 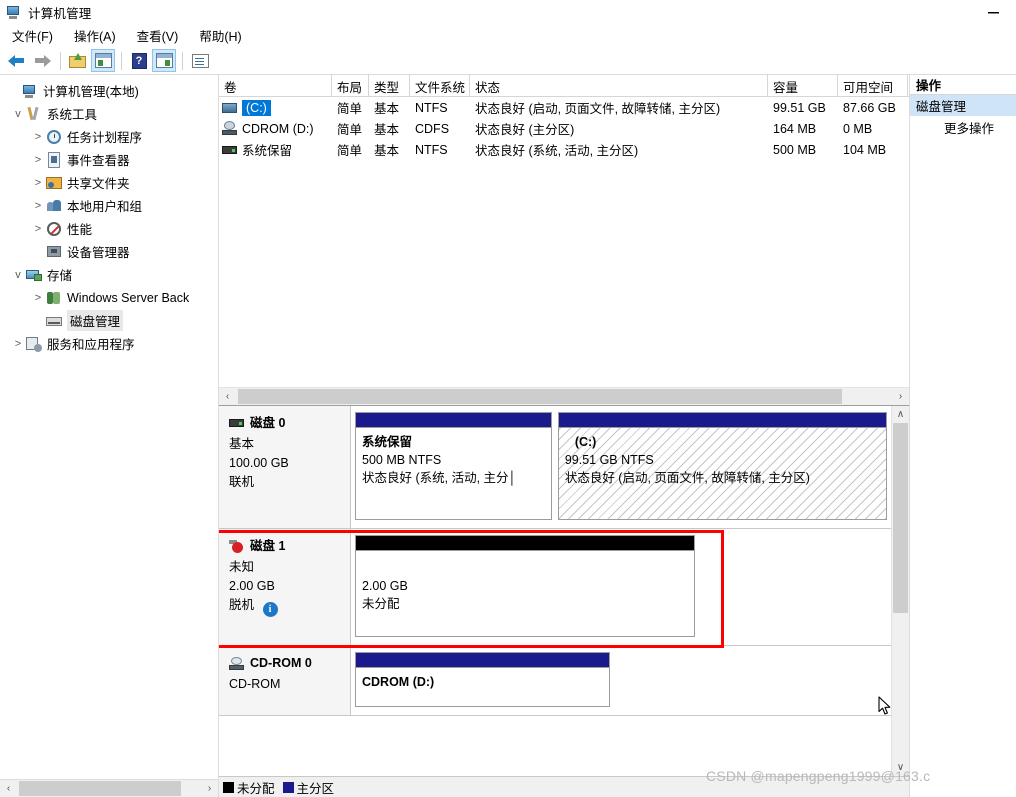 I want to click on tree-scroll-track, so click(x=109, y=788).